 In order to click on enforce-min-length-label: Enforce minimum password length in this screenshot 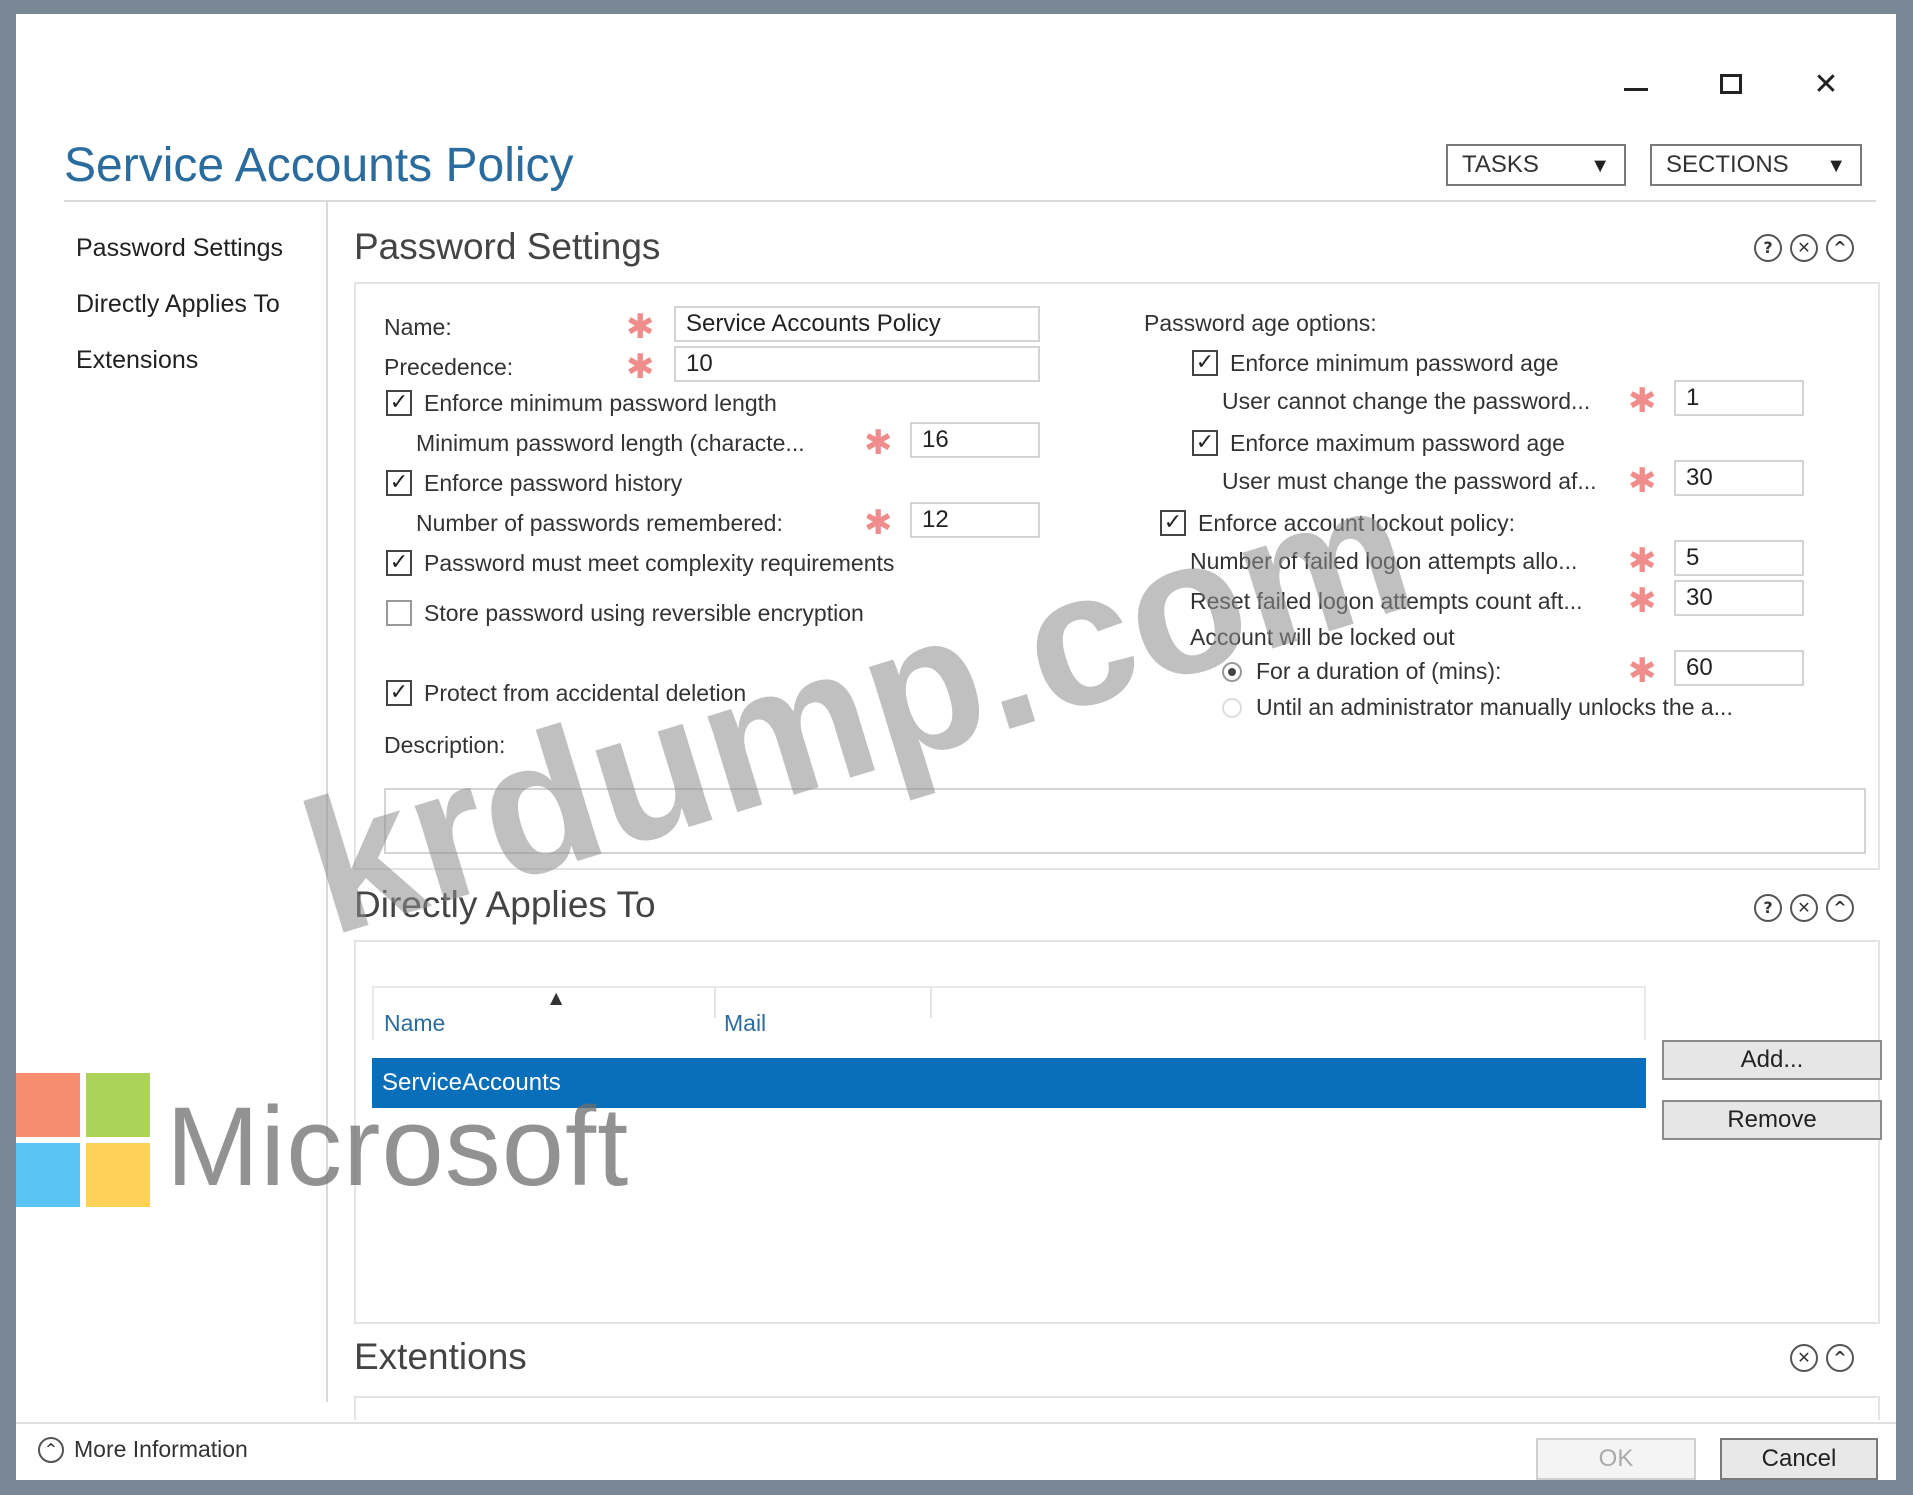, I will do `click(600, 403)`.